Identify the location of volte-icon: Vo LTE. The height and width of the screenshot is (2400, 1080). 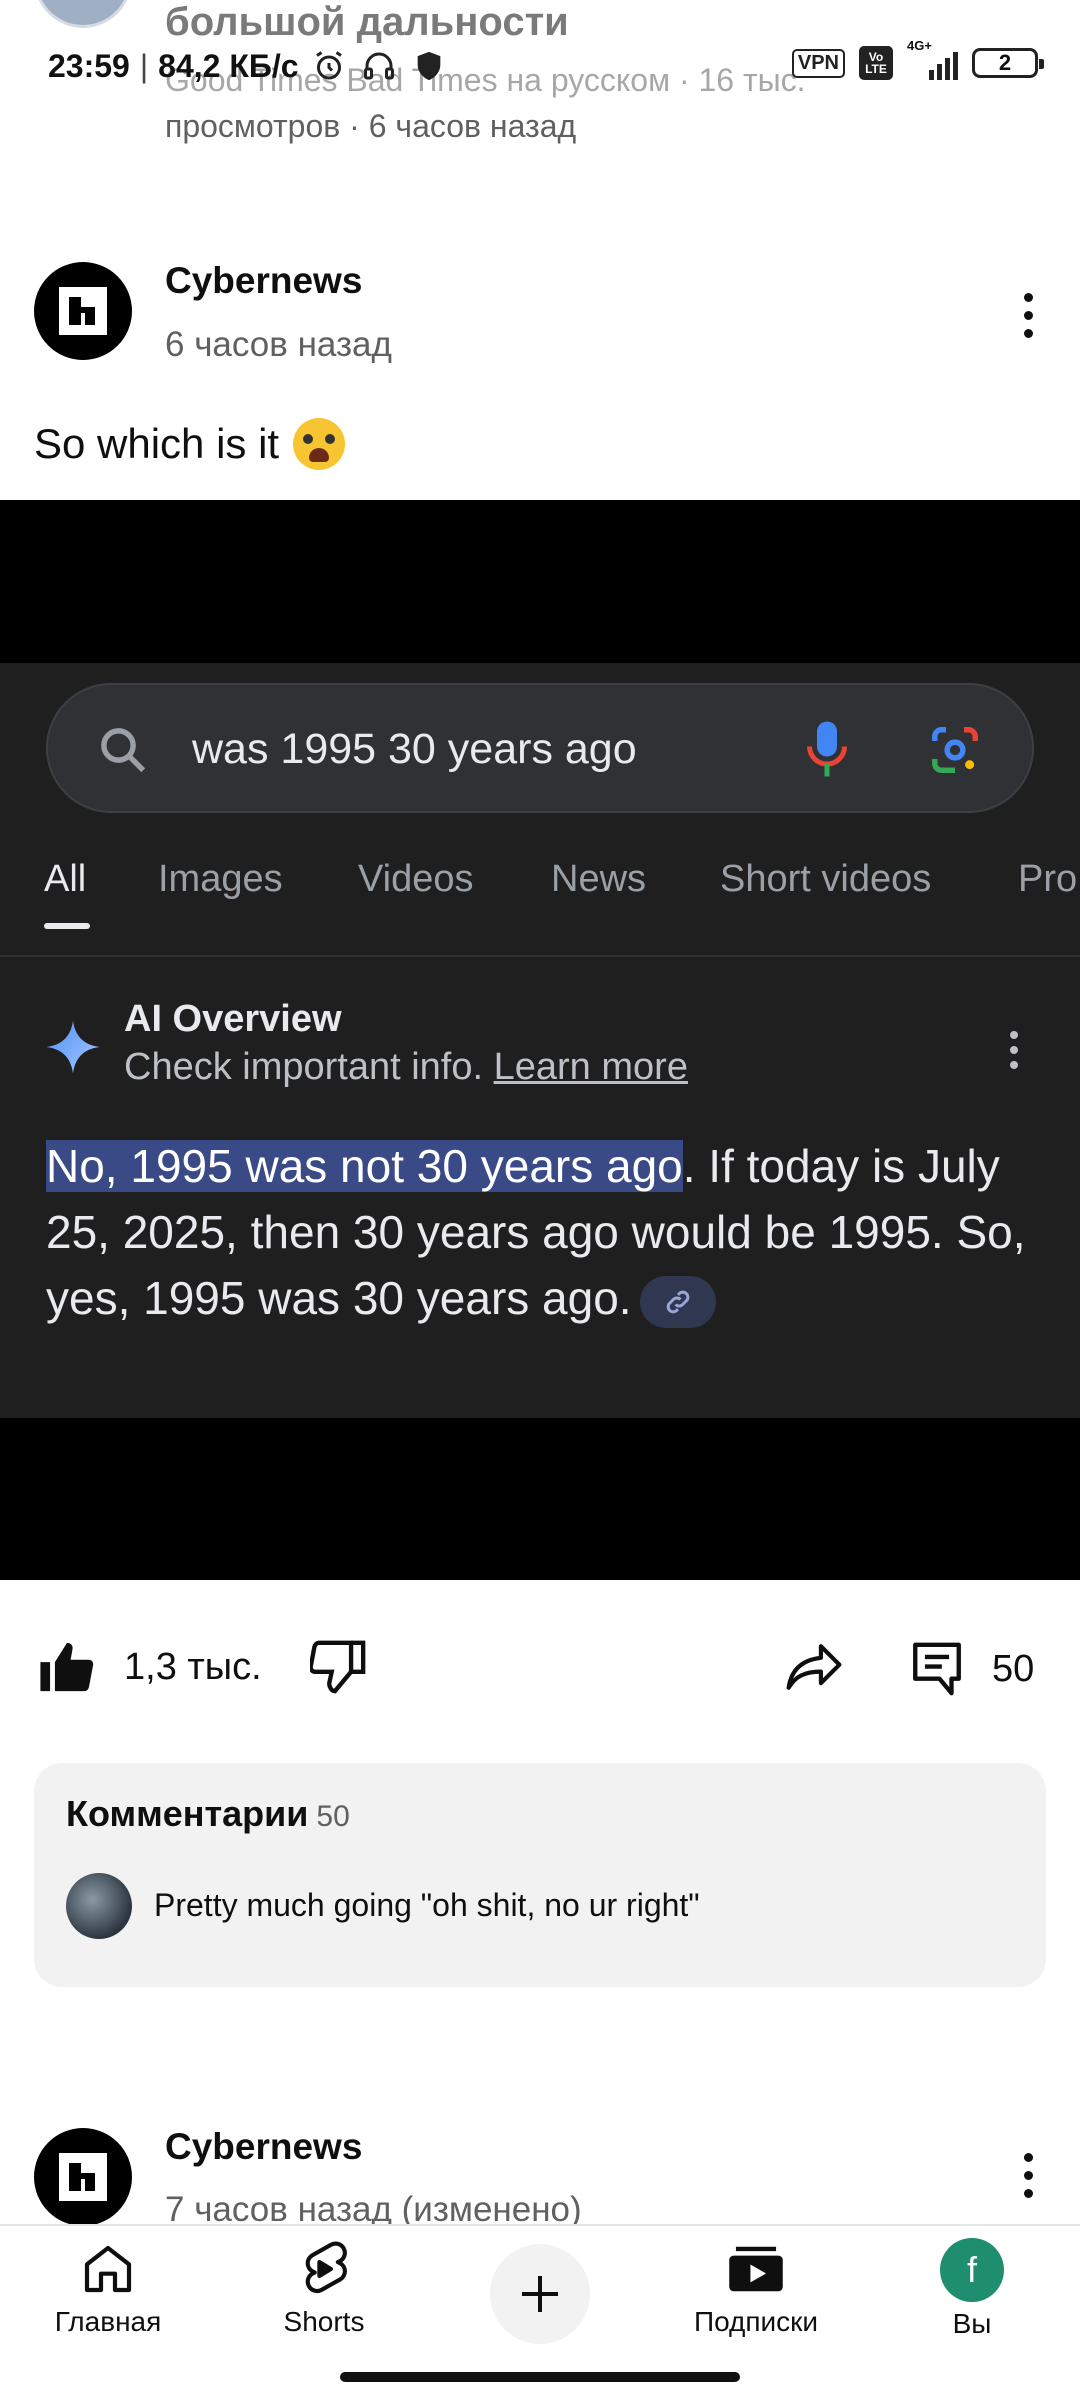
(876, 63).